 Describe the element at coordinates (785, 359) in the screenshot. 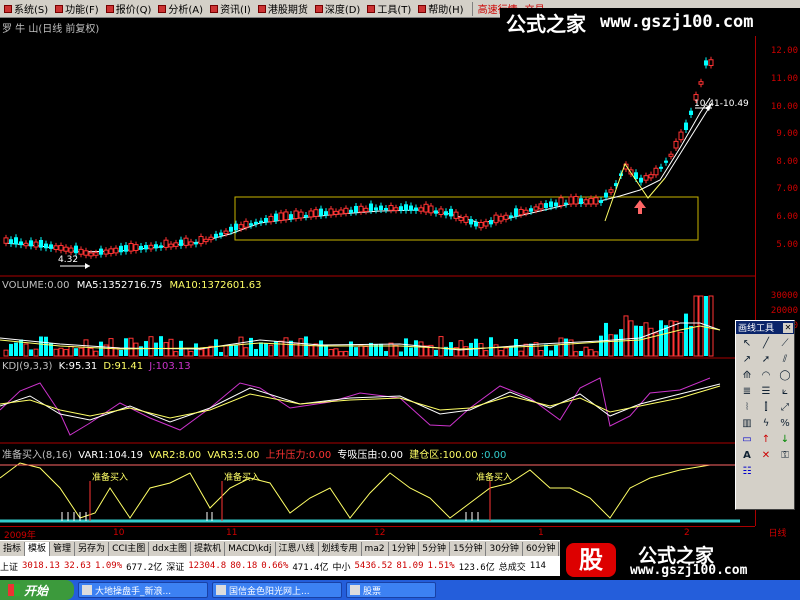

I see `parallel-icon: ⫽` at that location.